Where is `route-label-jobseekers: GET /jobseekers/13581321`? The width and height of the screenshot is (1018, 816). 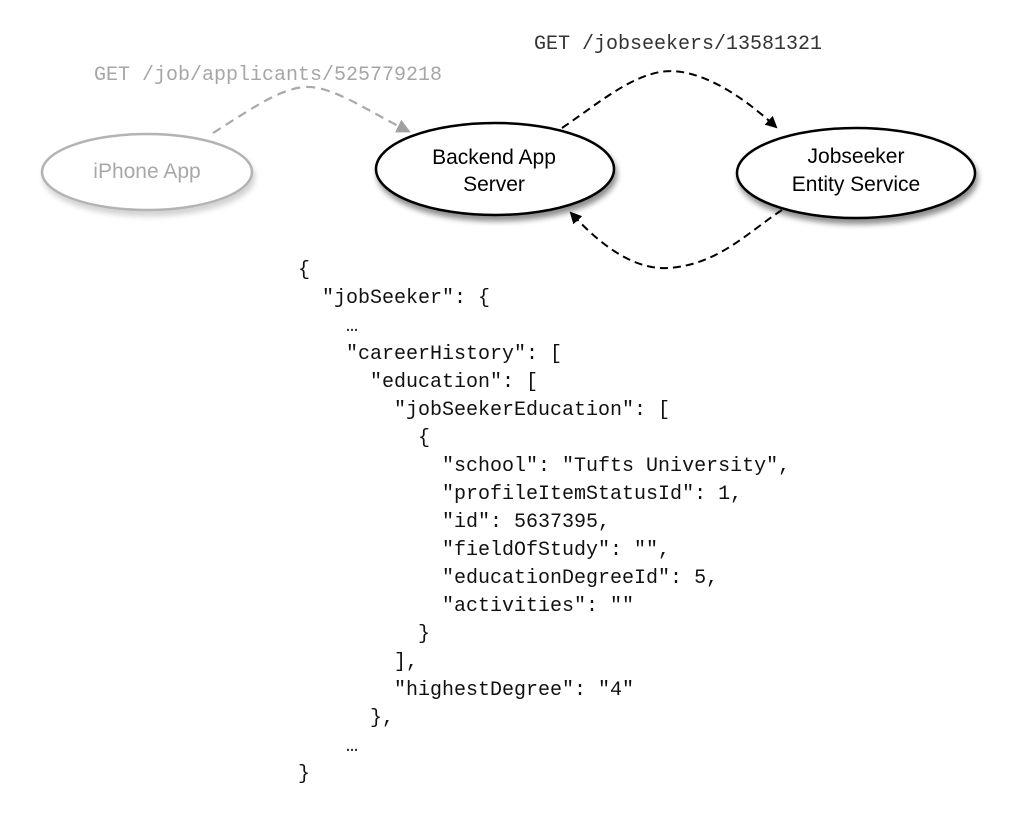 route-label-jobseekers: GET /jobseekers/13581321 is located at coordinates (678, 44).